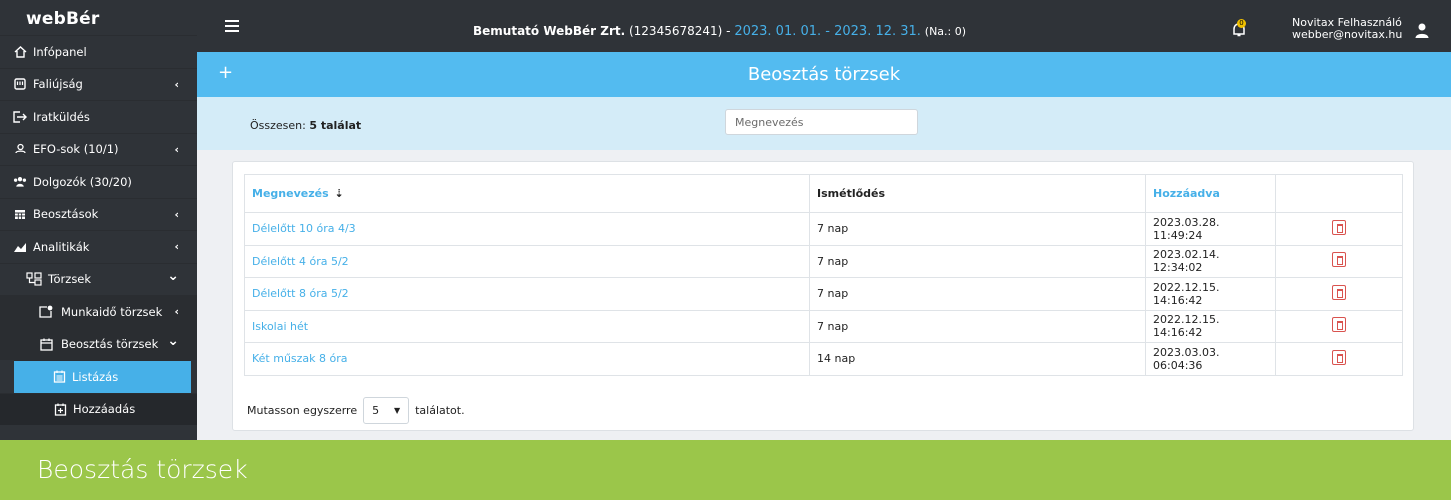 The width and height of the screenshot is (1451, 500). I want to click on page-size-suffix: találatot., so click(440, 410).